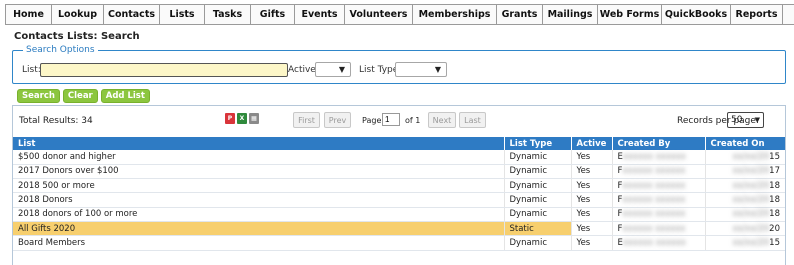 Image resolution: width=794 pixels, height=265 pixels. Describe the element at coordinates (259, 172) in the screenshot. I see `list-name-cell: 2017 Donors over $100` at that location.